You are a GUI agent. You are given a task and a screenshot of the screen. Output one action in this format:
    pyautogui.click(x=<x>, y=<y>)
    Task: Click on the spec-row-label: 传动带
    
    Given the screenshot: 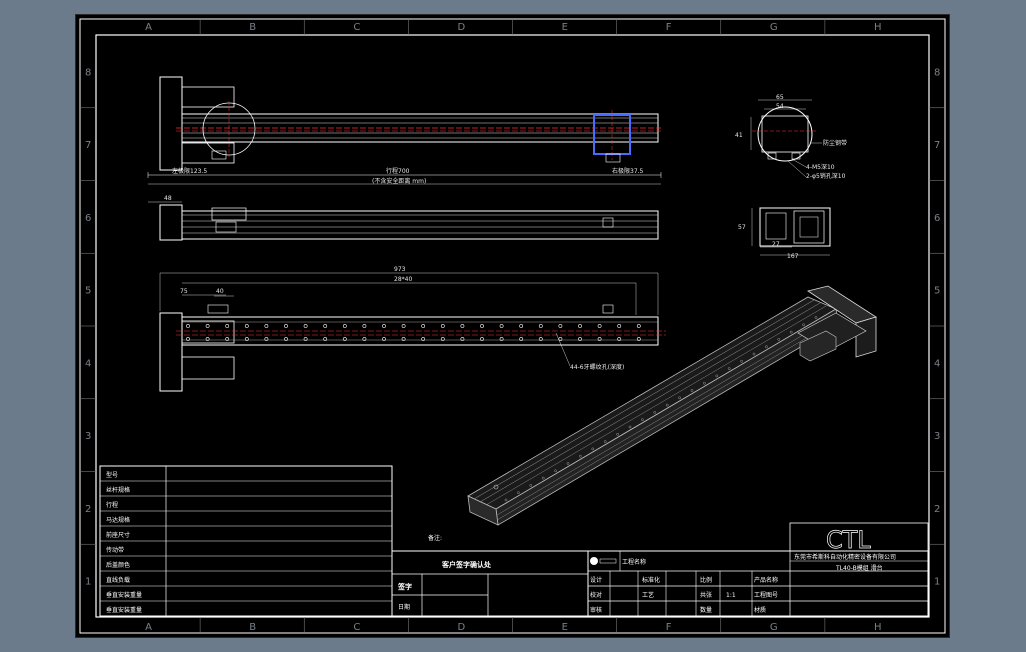 What is the action you would take?
    pyautogui.click(x=115, y=550)
    